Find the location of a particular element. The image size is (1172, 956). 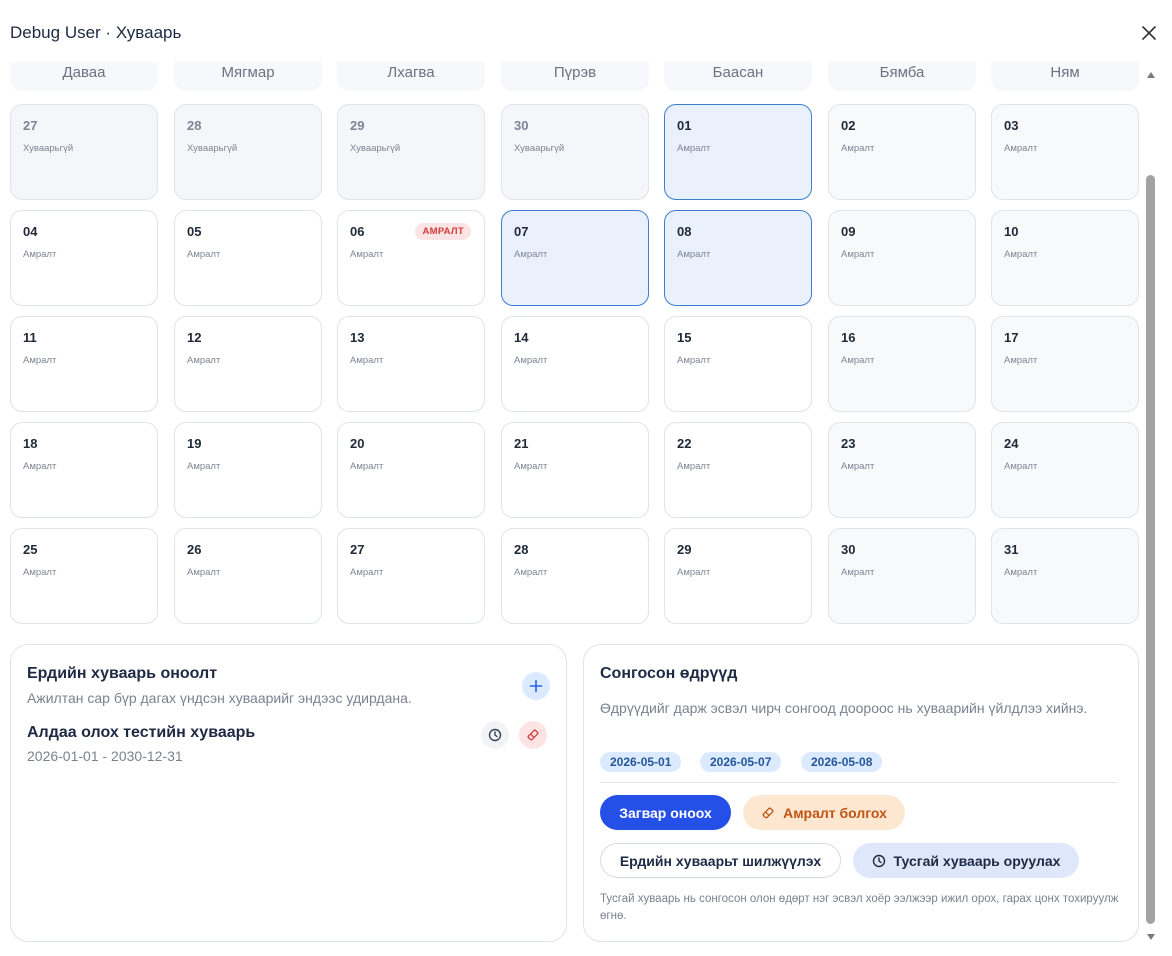

calendar-day: 03 Амралт is located at coordinates (1065, 152).